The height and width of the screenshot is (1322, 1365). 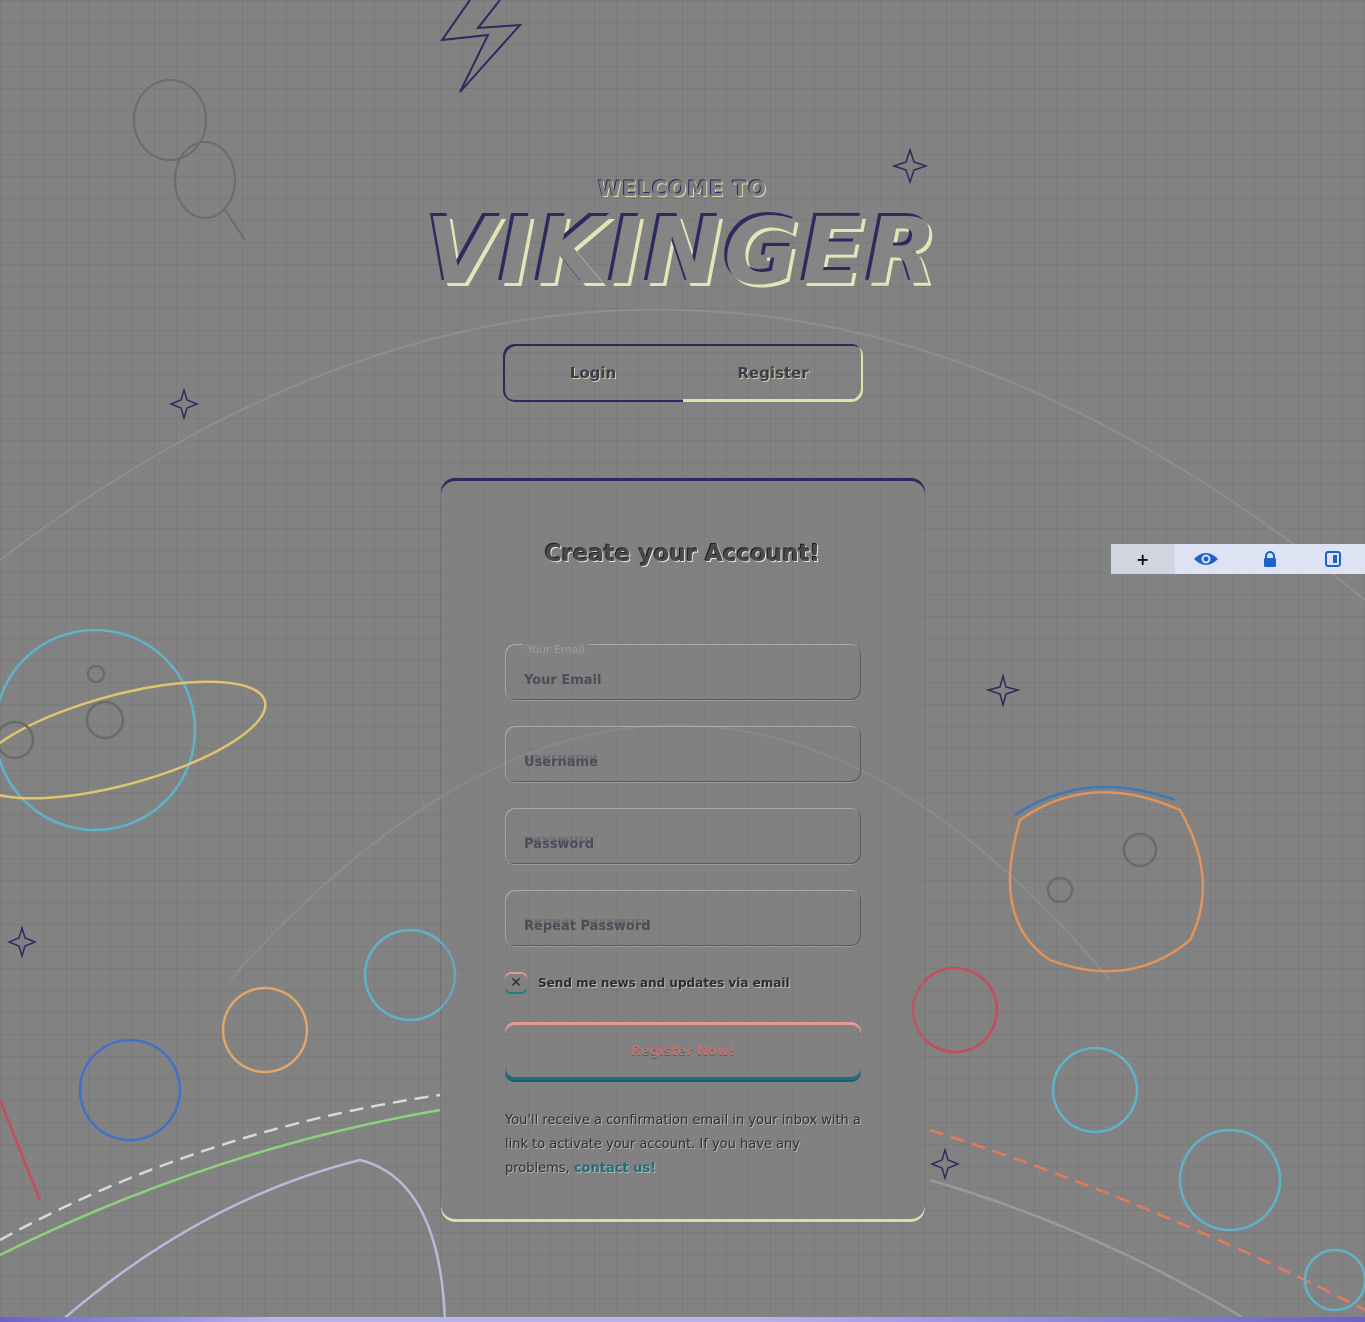 I want to click on email-field-label: Your Email, so click(x=556, y=649).